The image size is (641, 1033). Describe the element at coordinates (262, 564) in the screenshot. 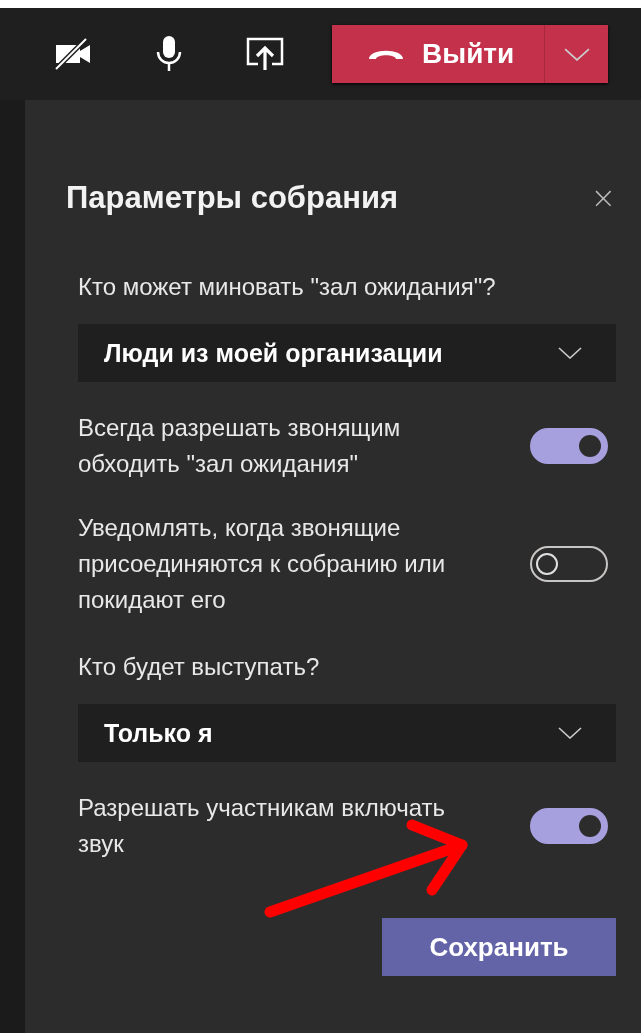

I see `toggle-label: Уведомлять, когда звонящие присоединяются к собранию или покидают его` at that location.